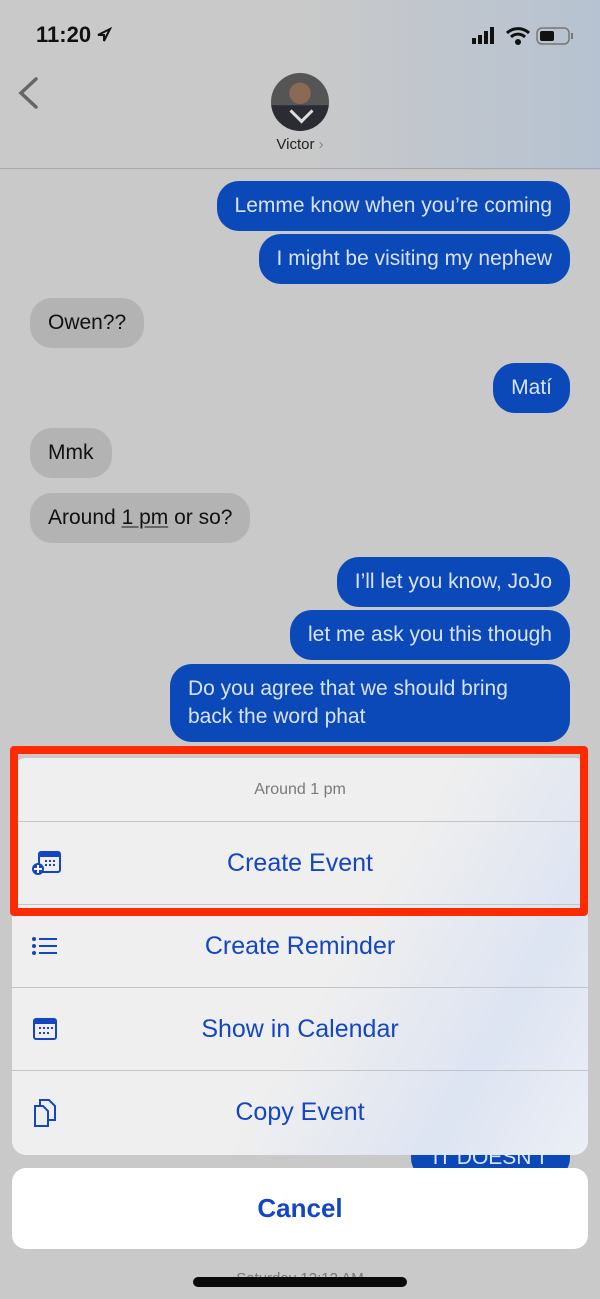 This screenshot has width=600, height=1299. I want to click on message-bubble: Lemme know when you’re coming, so click(393, 206).